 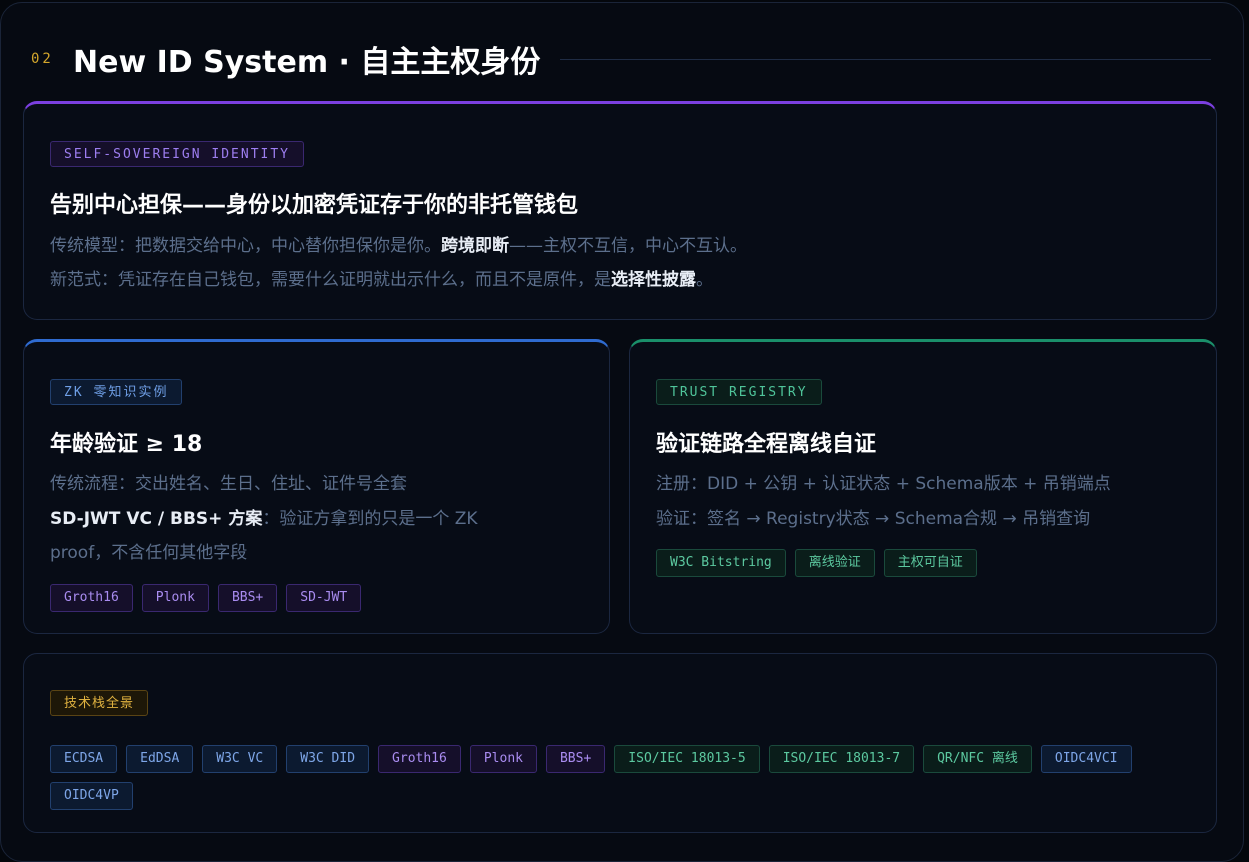 I want to click on stack-tag: Groth16, so click(x=419, y=759).